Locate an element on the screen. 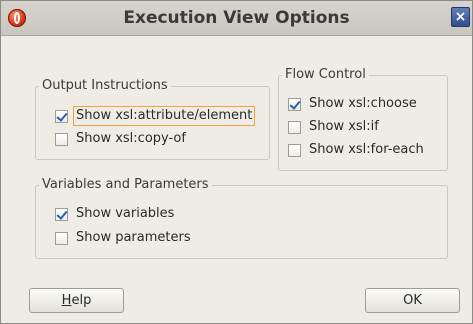 This screenshot has height=324, width=473. close-button: × is located at coordinates (460, 17).